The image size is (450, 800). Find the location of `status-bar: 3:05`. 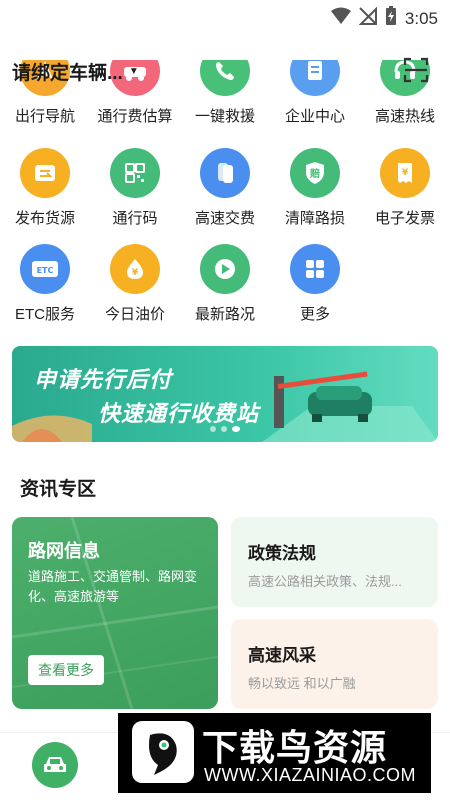

status-bar: 3:05 is located at coordinates (225, 17).